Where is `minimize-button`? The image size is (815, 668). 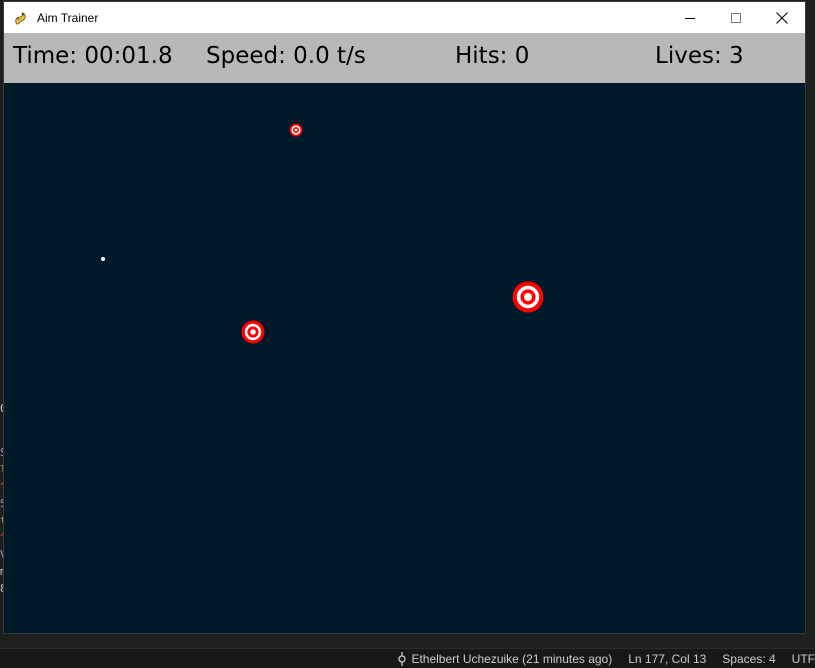 minimize-button is located at coordinates (690, 17).